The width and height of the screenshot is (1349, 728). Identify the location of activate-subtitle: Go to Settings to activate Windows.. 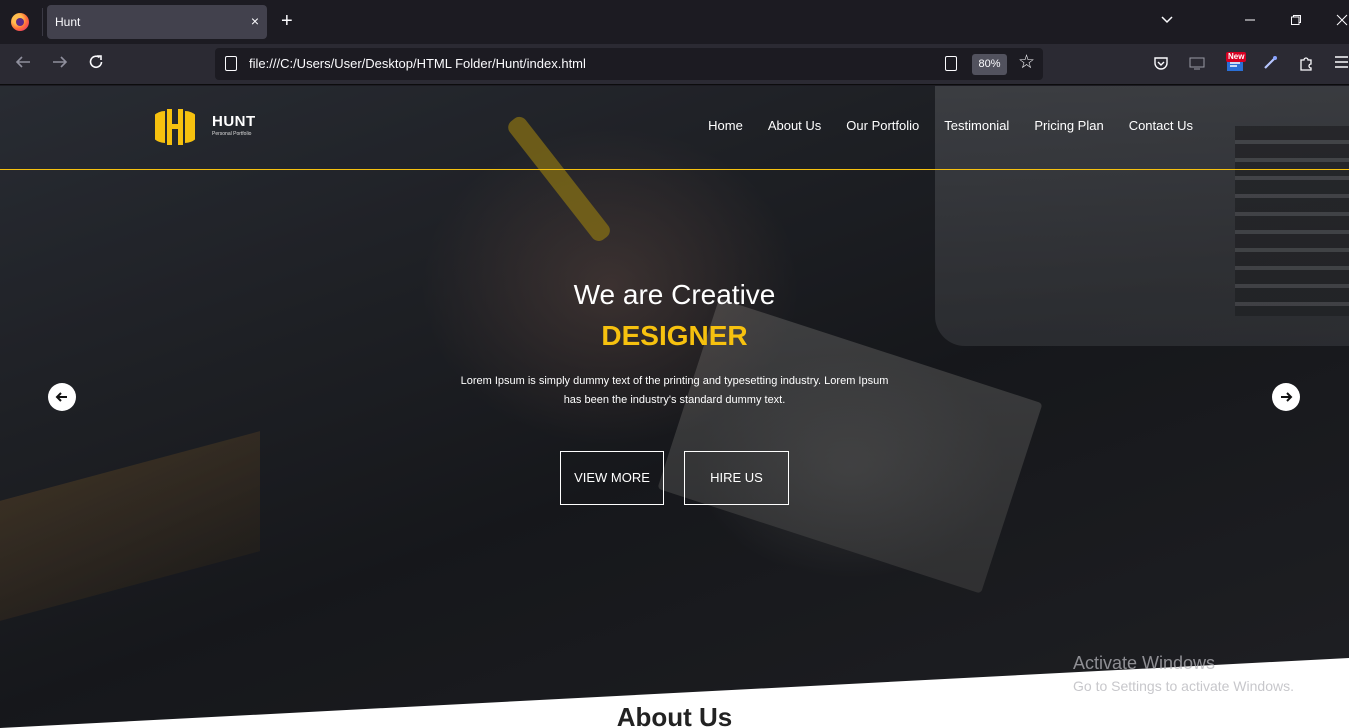
(1183, 686).